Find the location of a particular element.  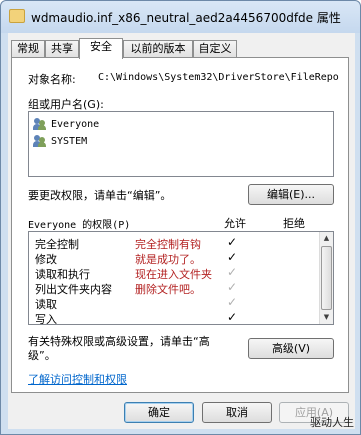

user-item-system: SYSTEM is located at coordinates (60, 141).